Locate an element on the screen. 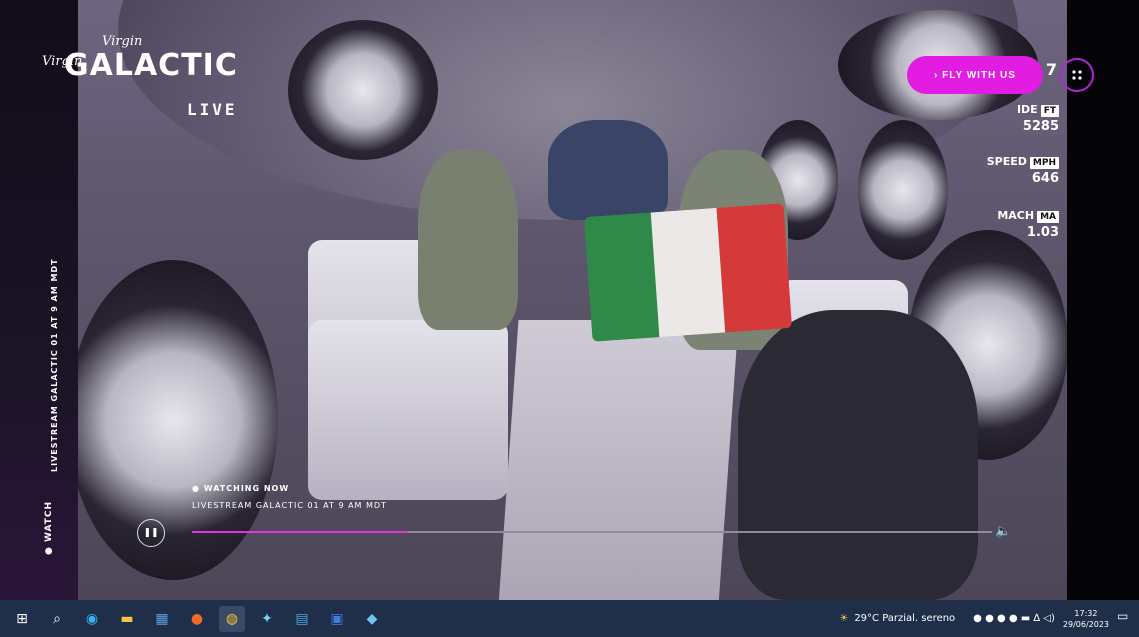 This screenshot has height=637, width=1139. tray-icons: ● ● ● ● ▬ ∆ ◁) is located at coordinates (1014, 618).